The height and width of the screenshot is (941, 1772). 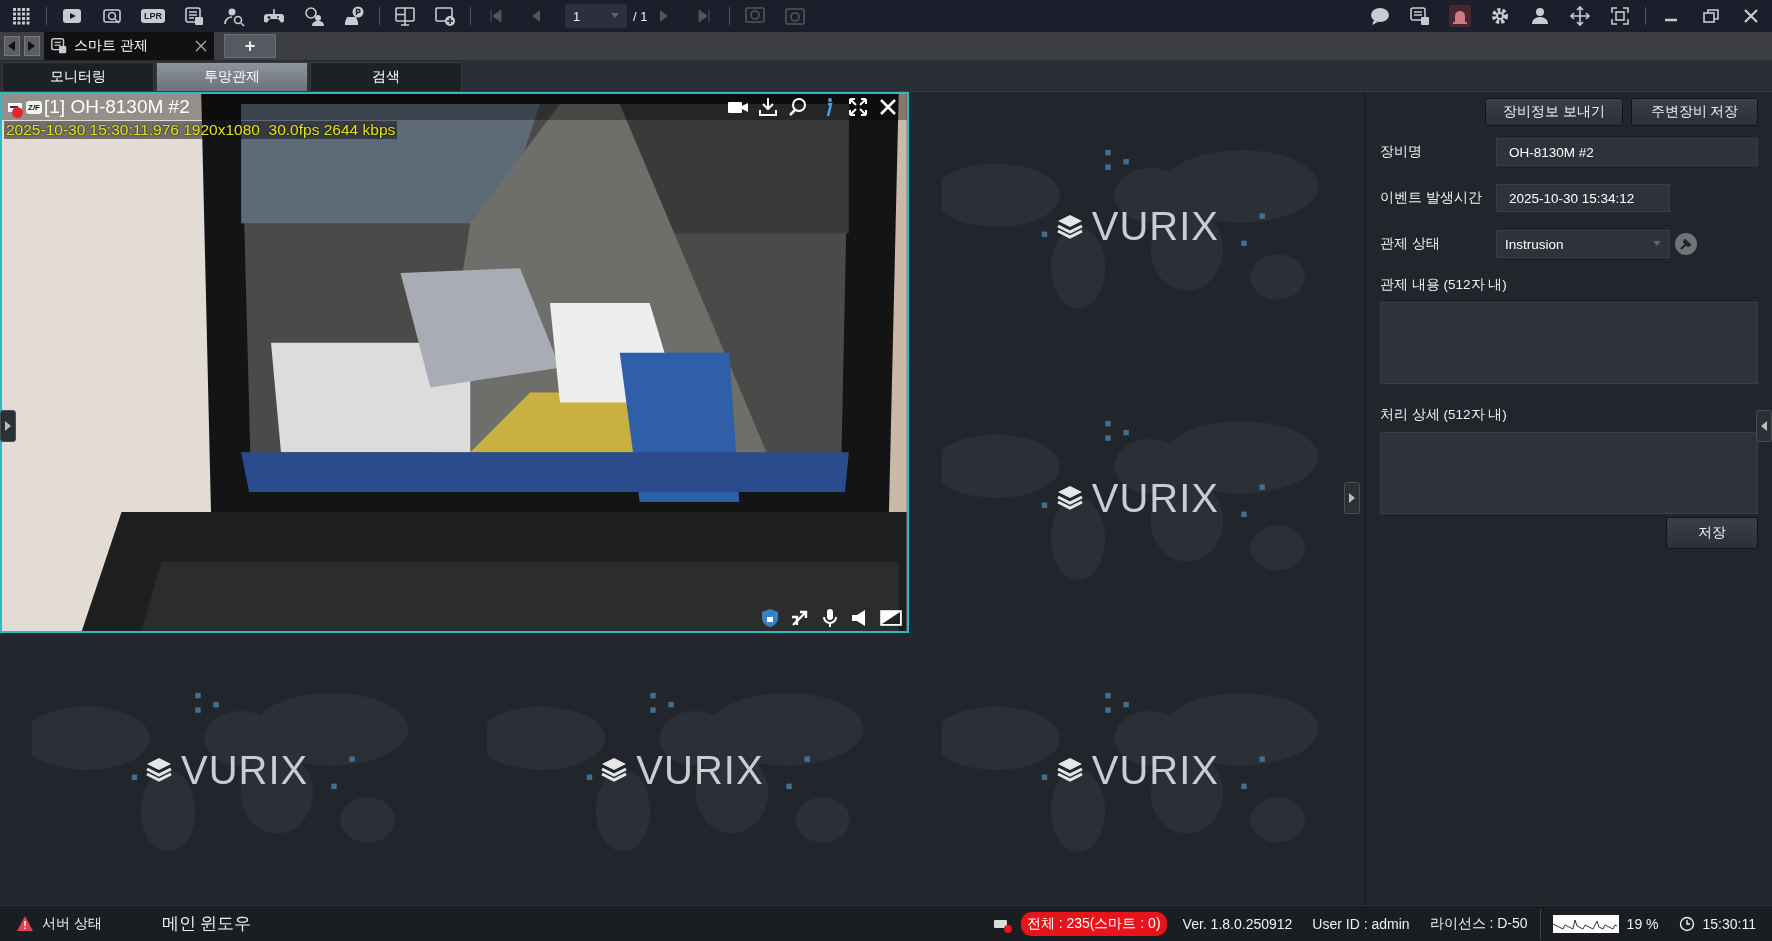 What do you see at coordinates (25, 923) in the screenshot?
I see `warning-icon` at bounding box center [25, 923].